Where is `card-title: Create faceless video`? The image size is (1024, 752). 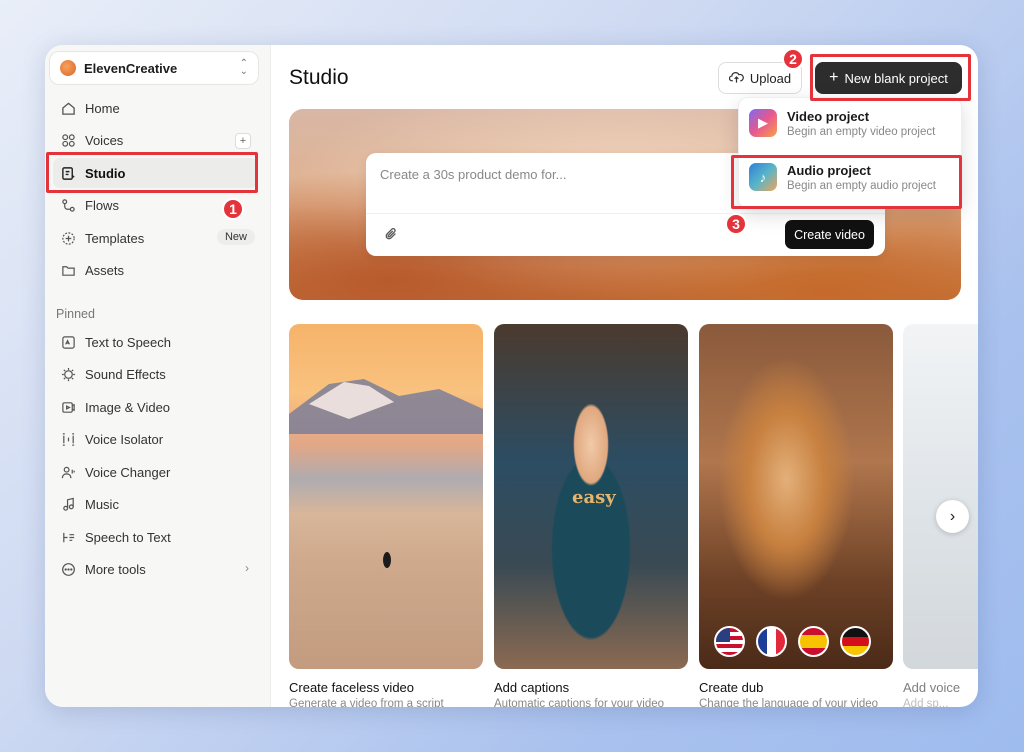 card-title: Create faceless video is located at coordinates (352, 687).